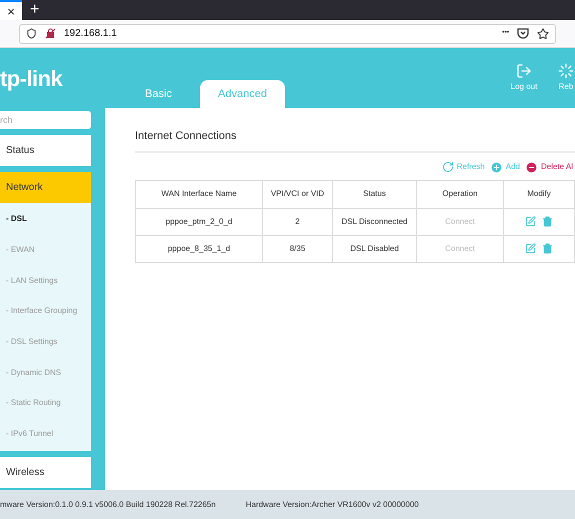  I want to click on add-icon, so click(496, 167).